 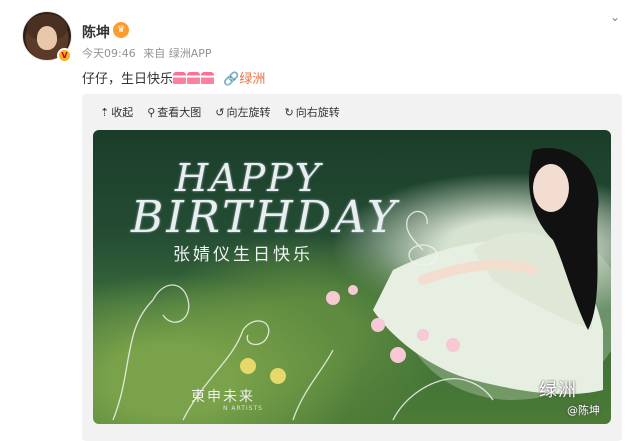 What do you see at coordinates (121, 30) in the screenshot?
I see `vip-crown-icon: ♛` at bounding box center [121, 30].